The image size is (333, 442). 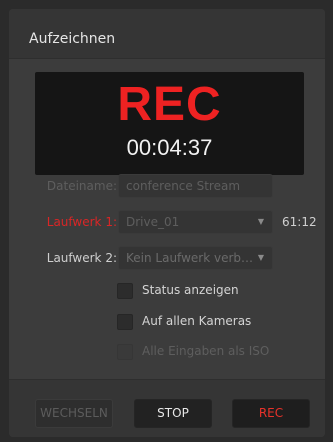 What do you see at coordinates (195, 186) in the screenshot?
I see `filename-field: conference Stream` at bounding box center [195, 186].